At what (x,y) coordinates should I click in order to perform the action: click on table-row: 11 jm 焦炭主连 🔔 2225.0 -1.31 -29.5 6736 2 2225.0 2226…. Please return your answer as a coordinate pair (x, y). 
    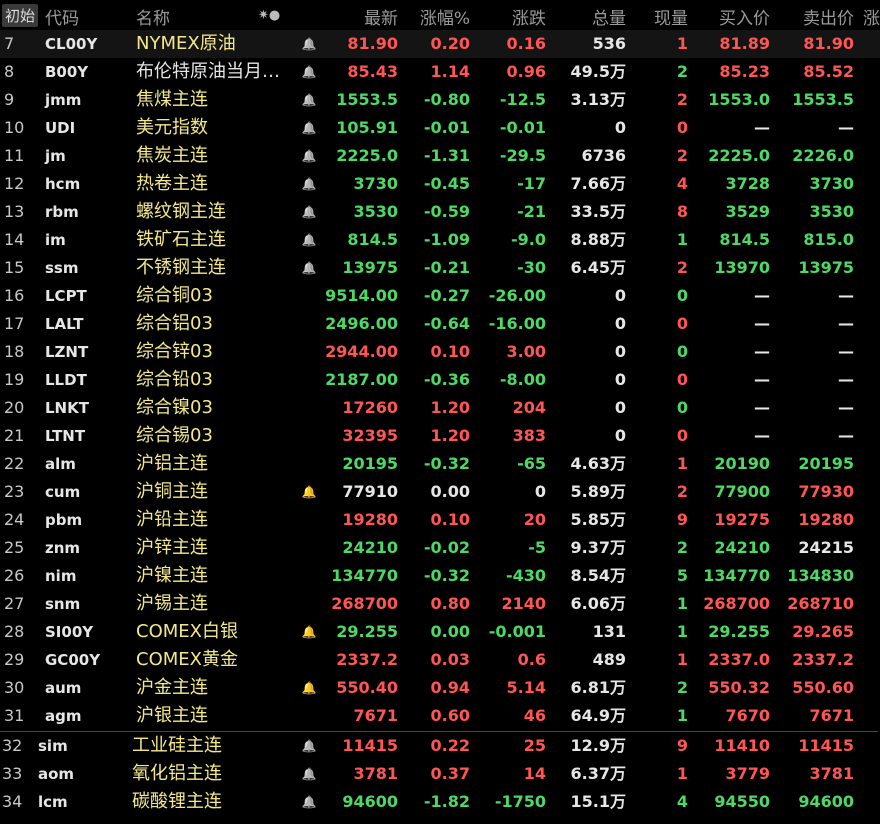
    Looking at the image, I should click on (440, 156).